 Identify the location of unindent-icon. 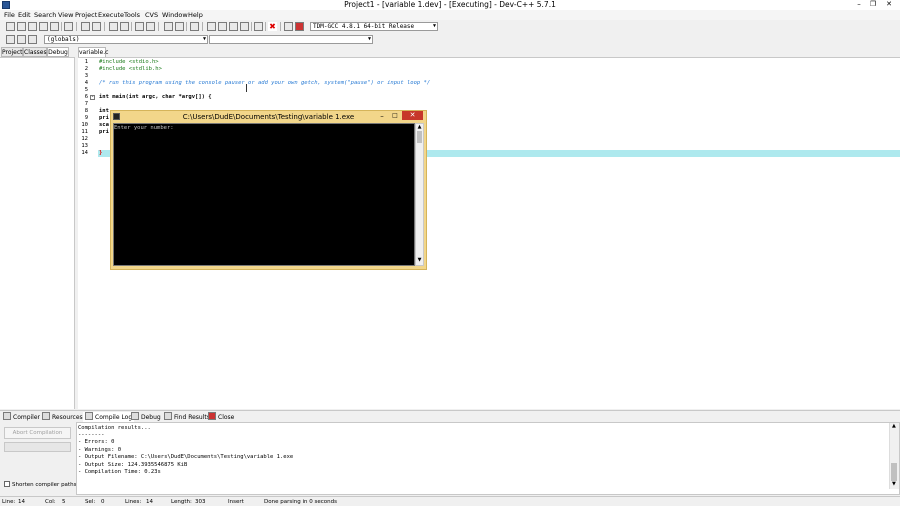
(150, 26).